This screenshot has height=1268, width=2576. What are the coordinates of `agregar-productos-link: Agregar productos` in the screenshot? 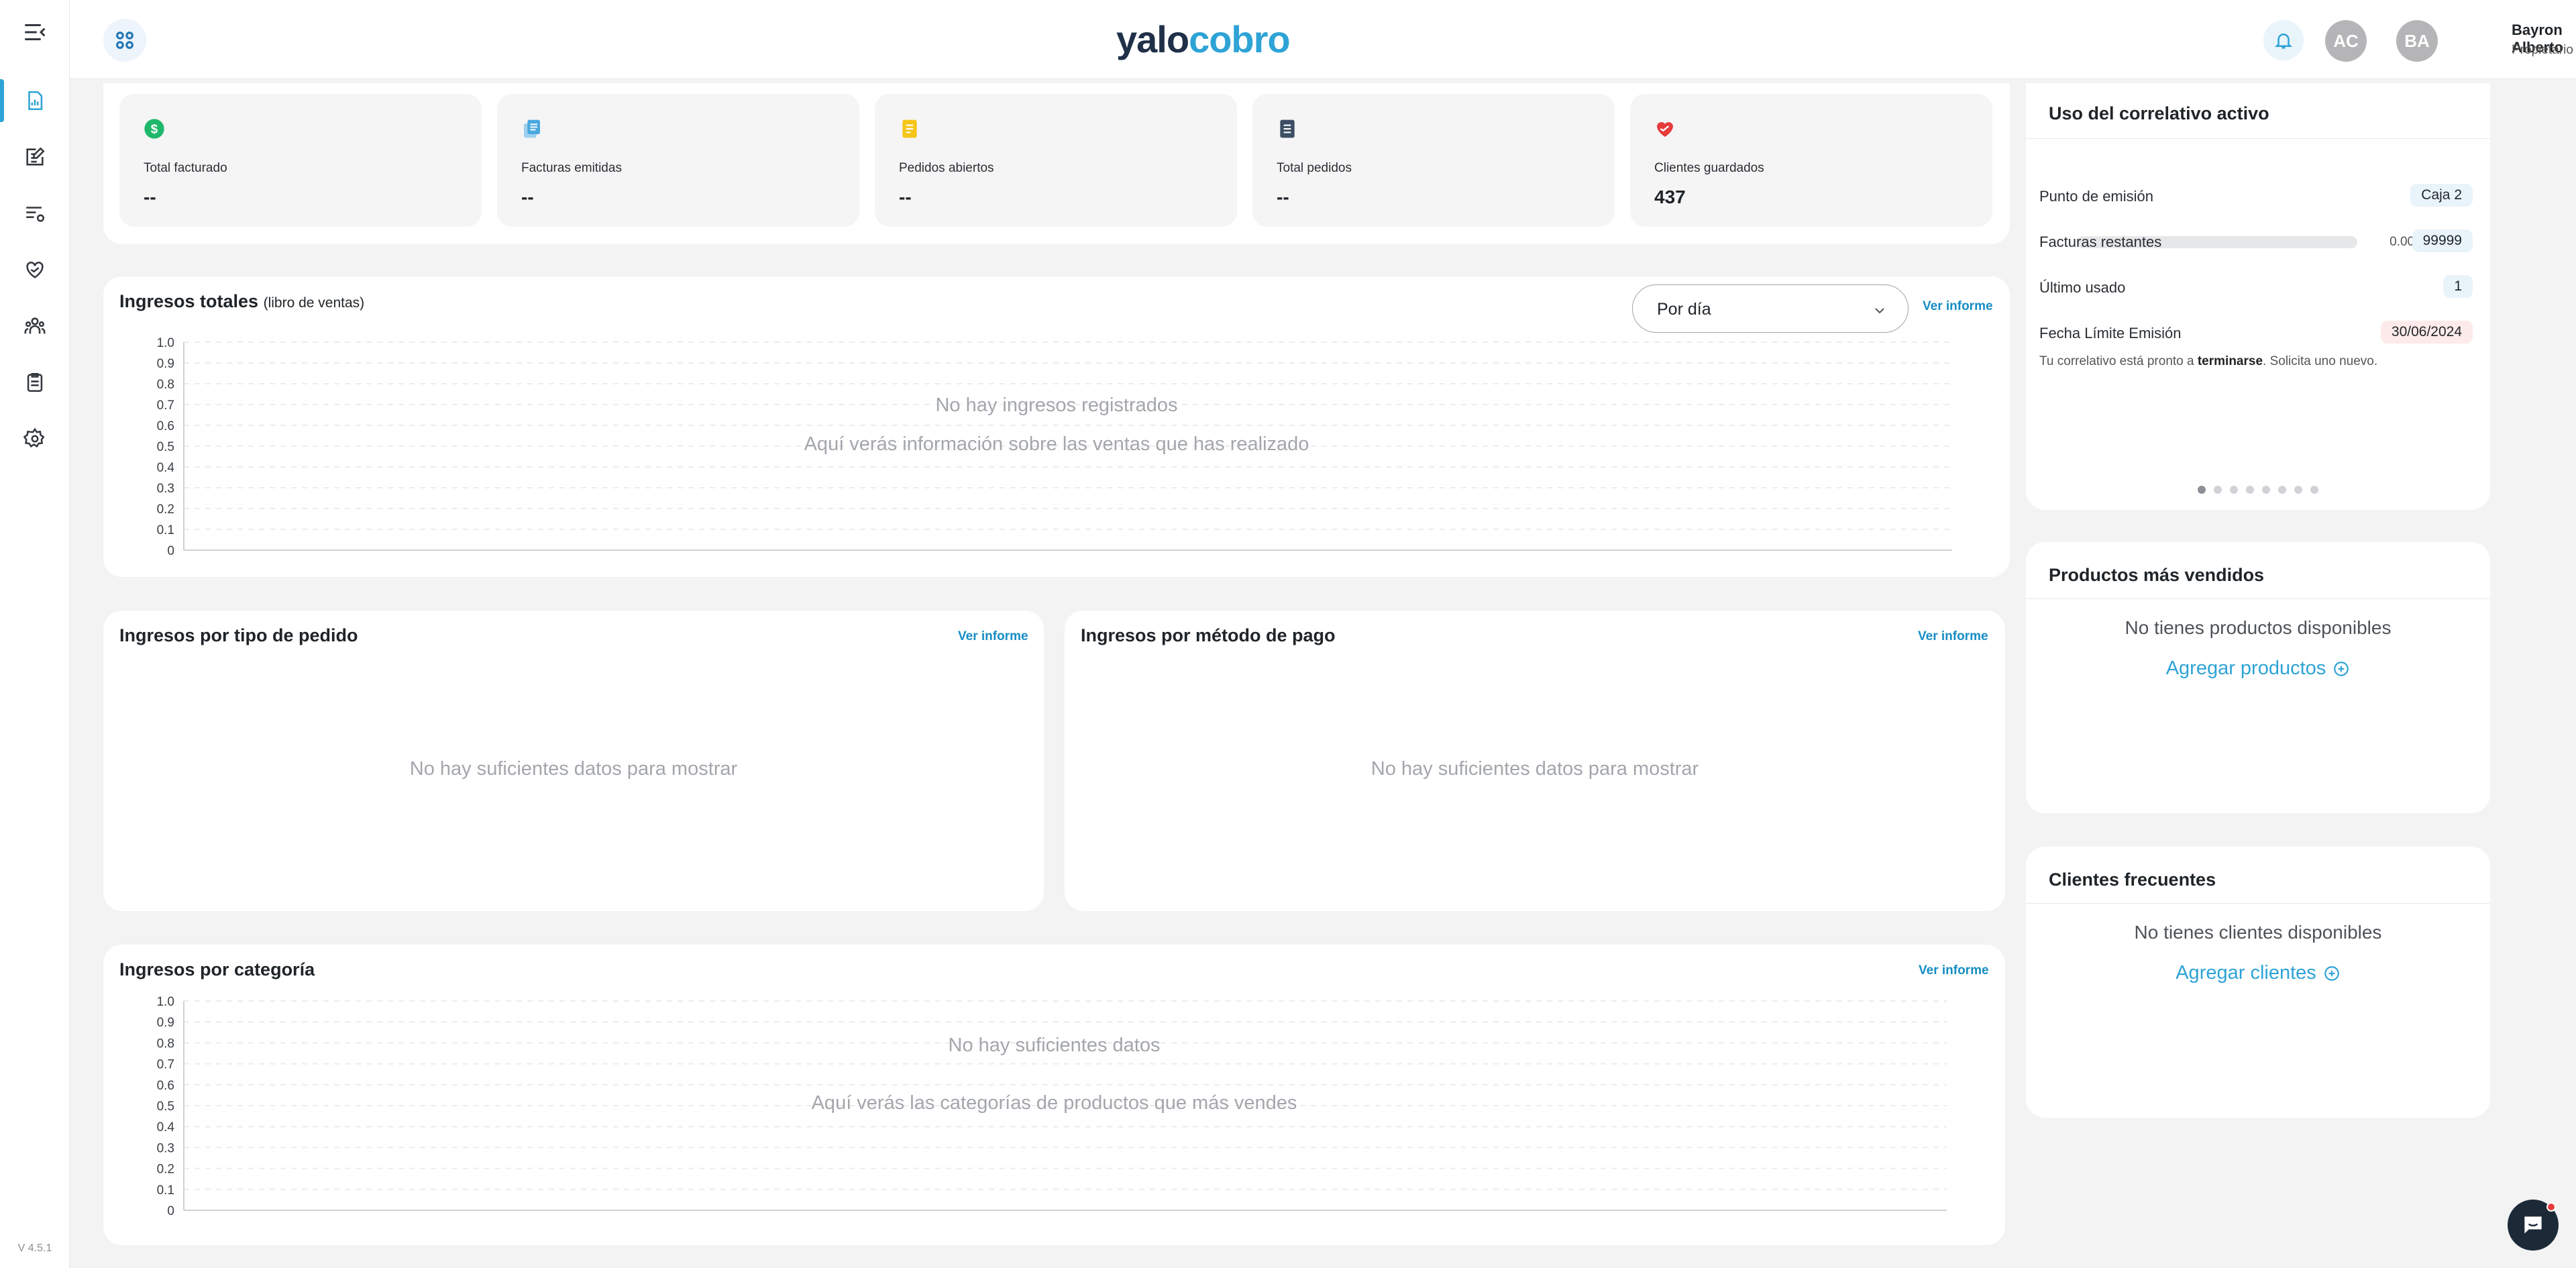 It's located at (2258, 668).